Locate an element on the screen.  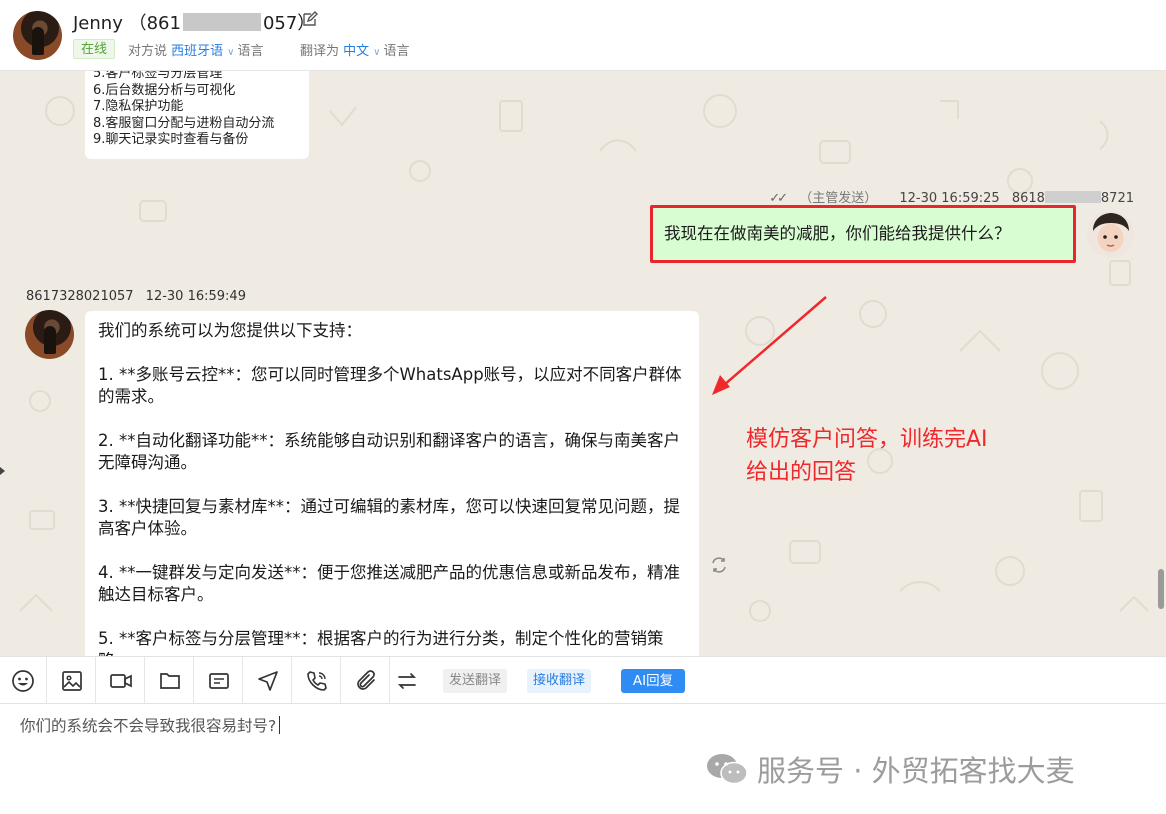
location-button is located at coordinates (268, 680).